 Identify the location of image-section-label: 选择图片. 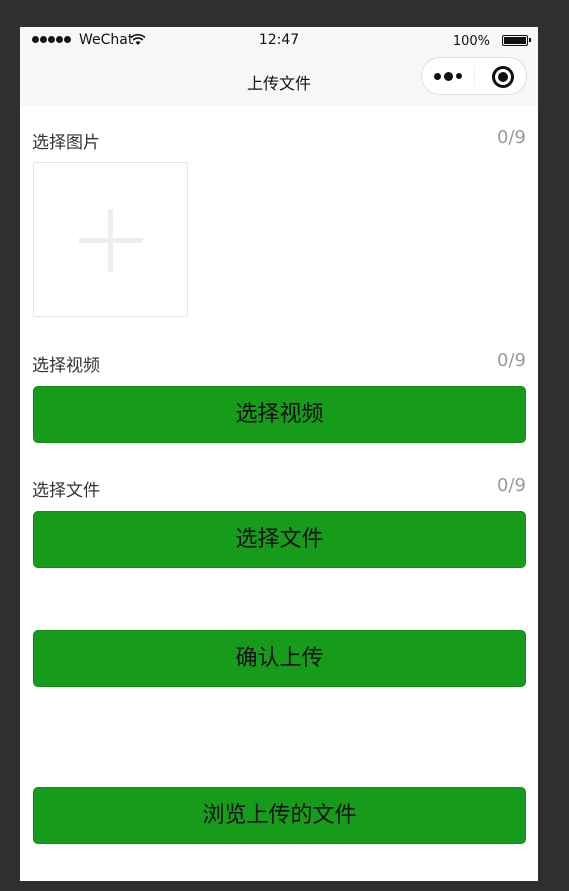
(66, 143).